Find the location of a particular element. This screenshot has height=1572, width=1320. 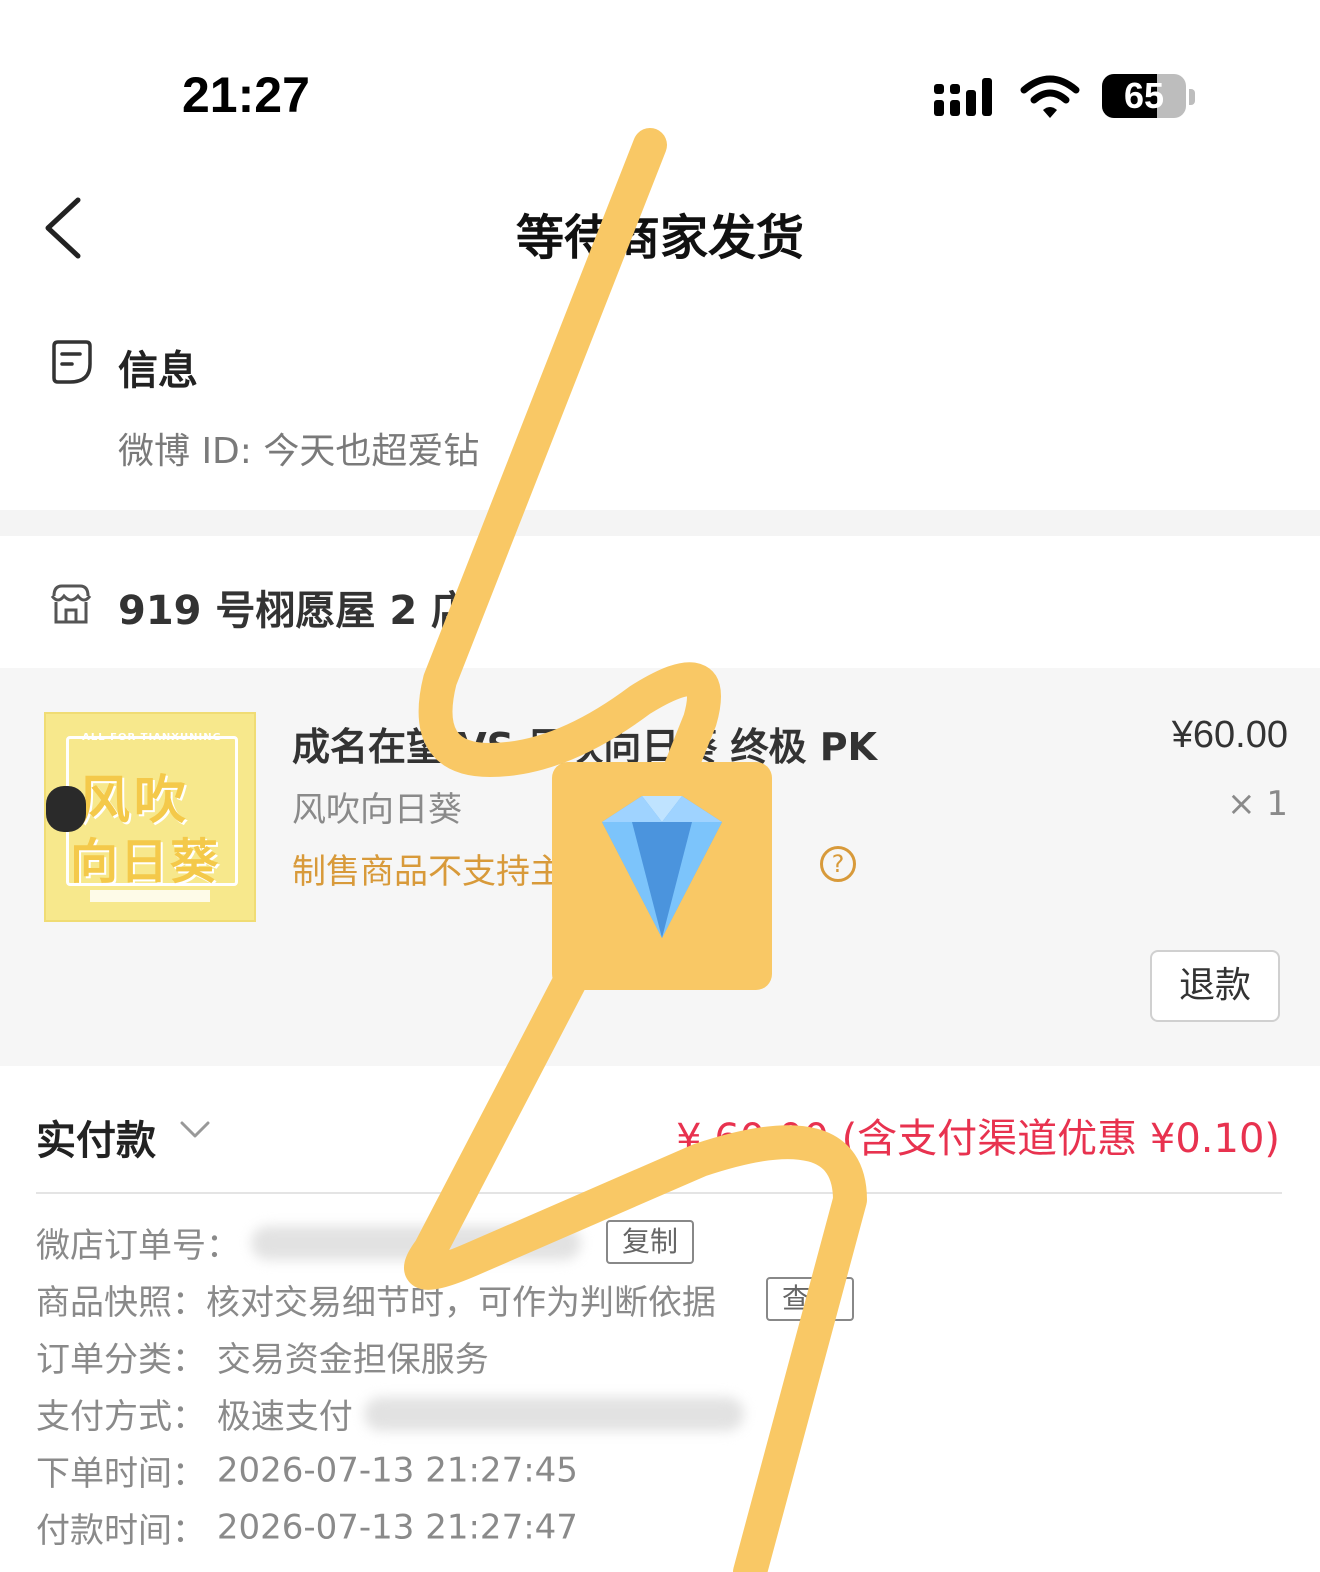

gem-sticker is located at coordinates (662, 876).